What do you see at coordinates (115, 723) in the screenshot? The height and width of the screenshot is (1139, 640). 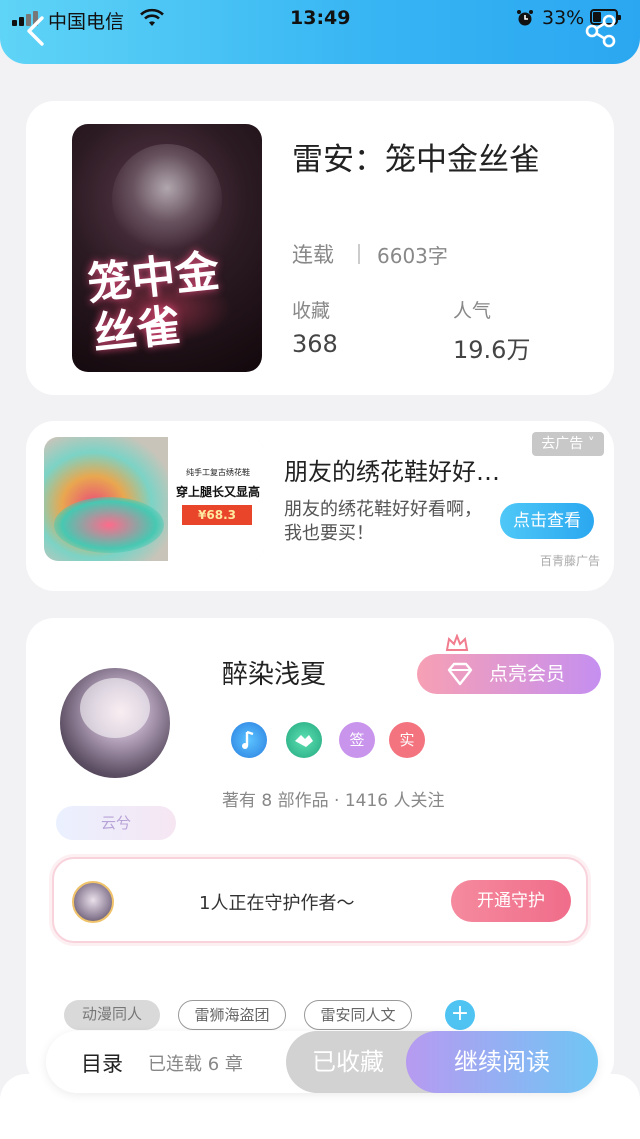 I see `author-avatar` at bounding box center [115, 723].